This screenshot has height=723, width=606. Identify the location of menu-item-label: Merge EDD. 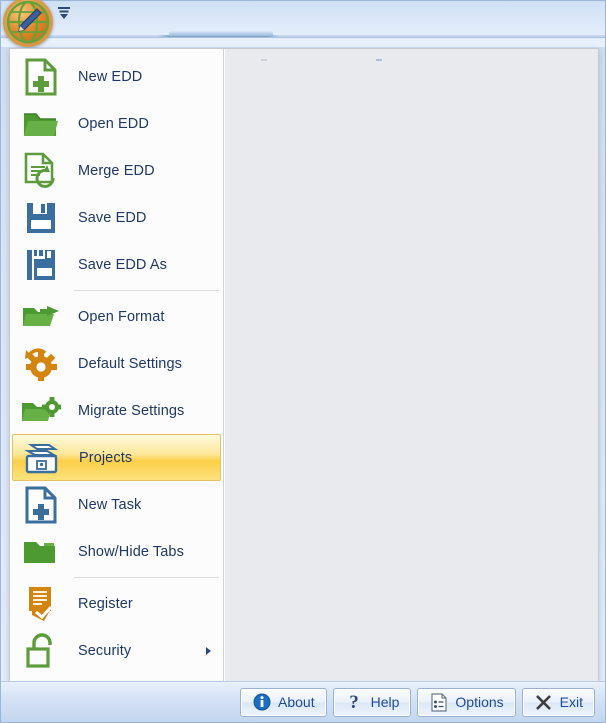
(116, 170).